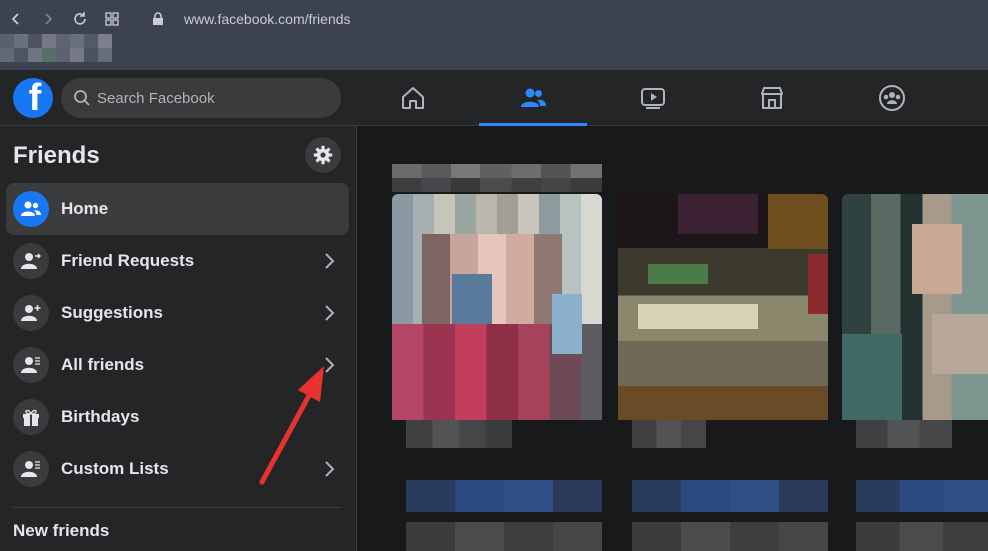 This screenshot has width=988, height=551. What do you see at coordinates (497, 185) in the screenshot?
I see `redacted-heading-shadow` at bounding box center [497, 185].